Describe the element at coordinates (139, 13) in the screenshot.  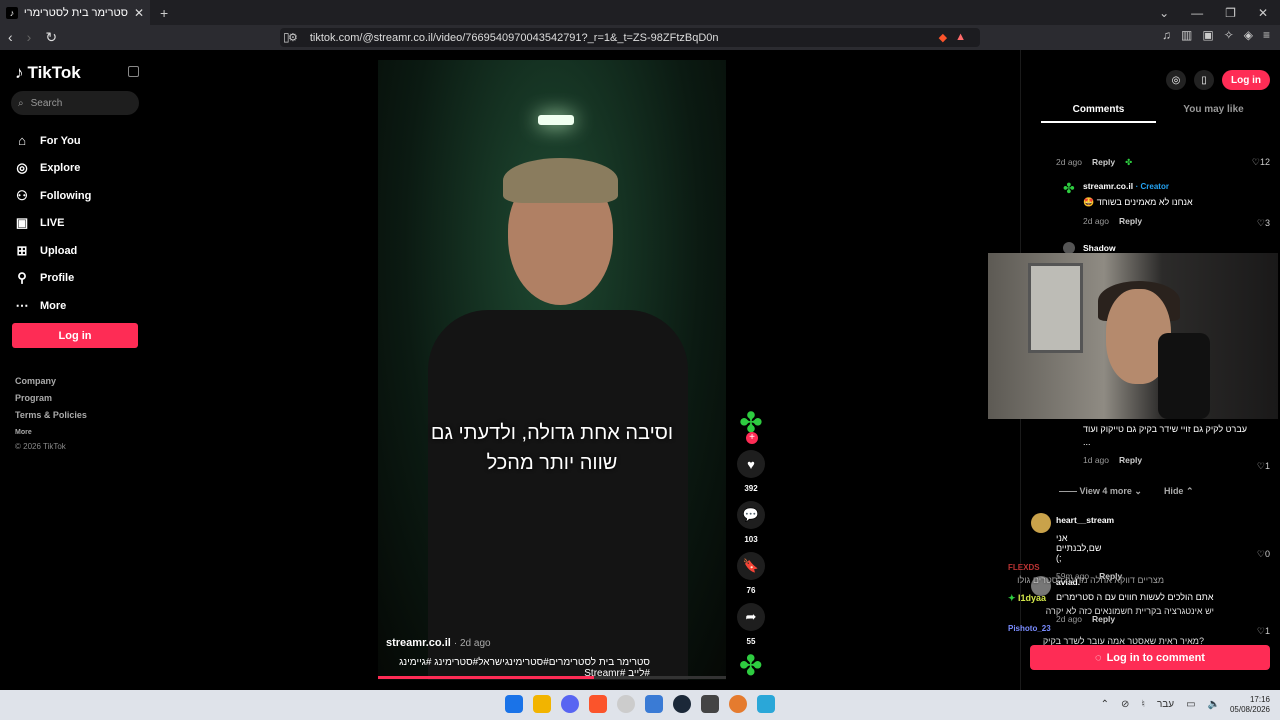
I see `close-tab-icon: ✕` at that location.